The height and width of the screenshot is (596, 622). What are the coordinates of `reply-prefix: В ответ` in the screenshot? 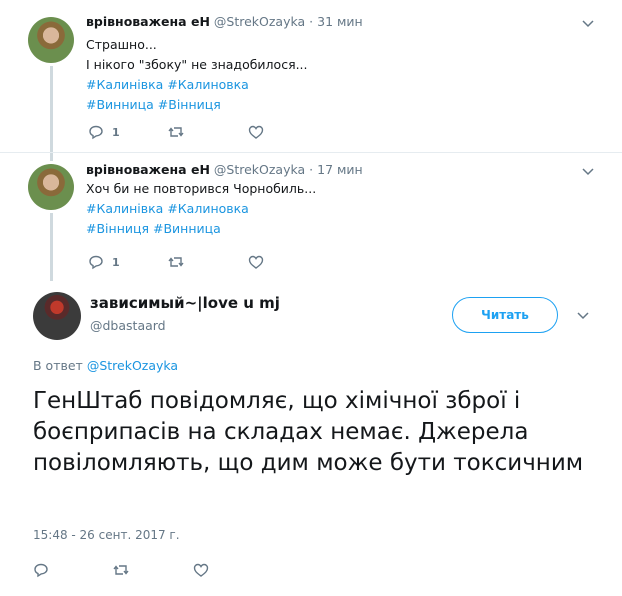 It's located at (58, 365).